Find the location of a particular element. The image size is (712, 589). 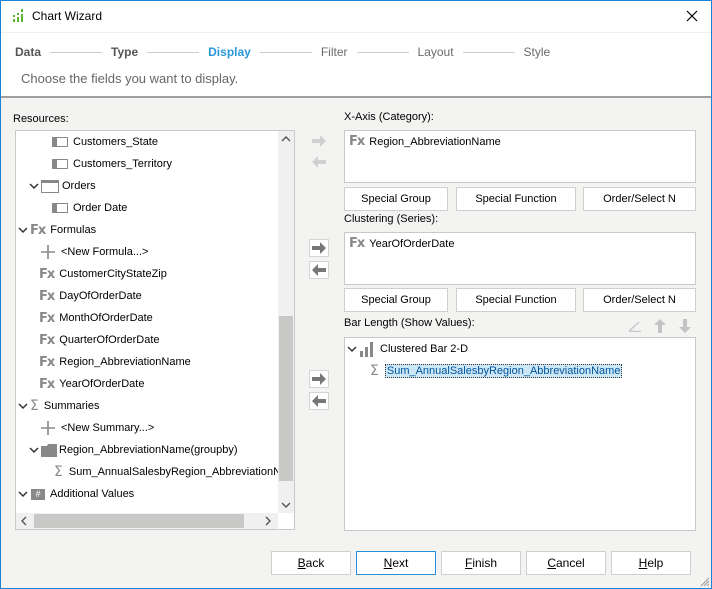

clustering-dropzone: Fx YearOfOrderDate is located at coordinates (520, 258).